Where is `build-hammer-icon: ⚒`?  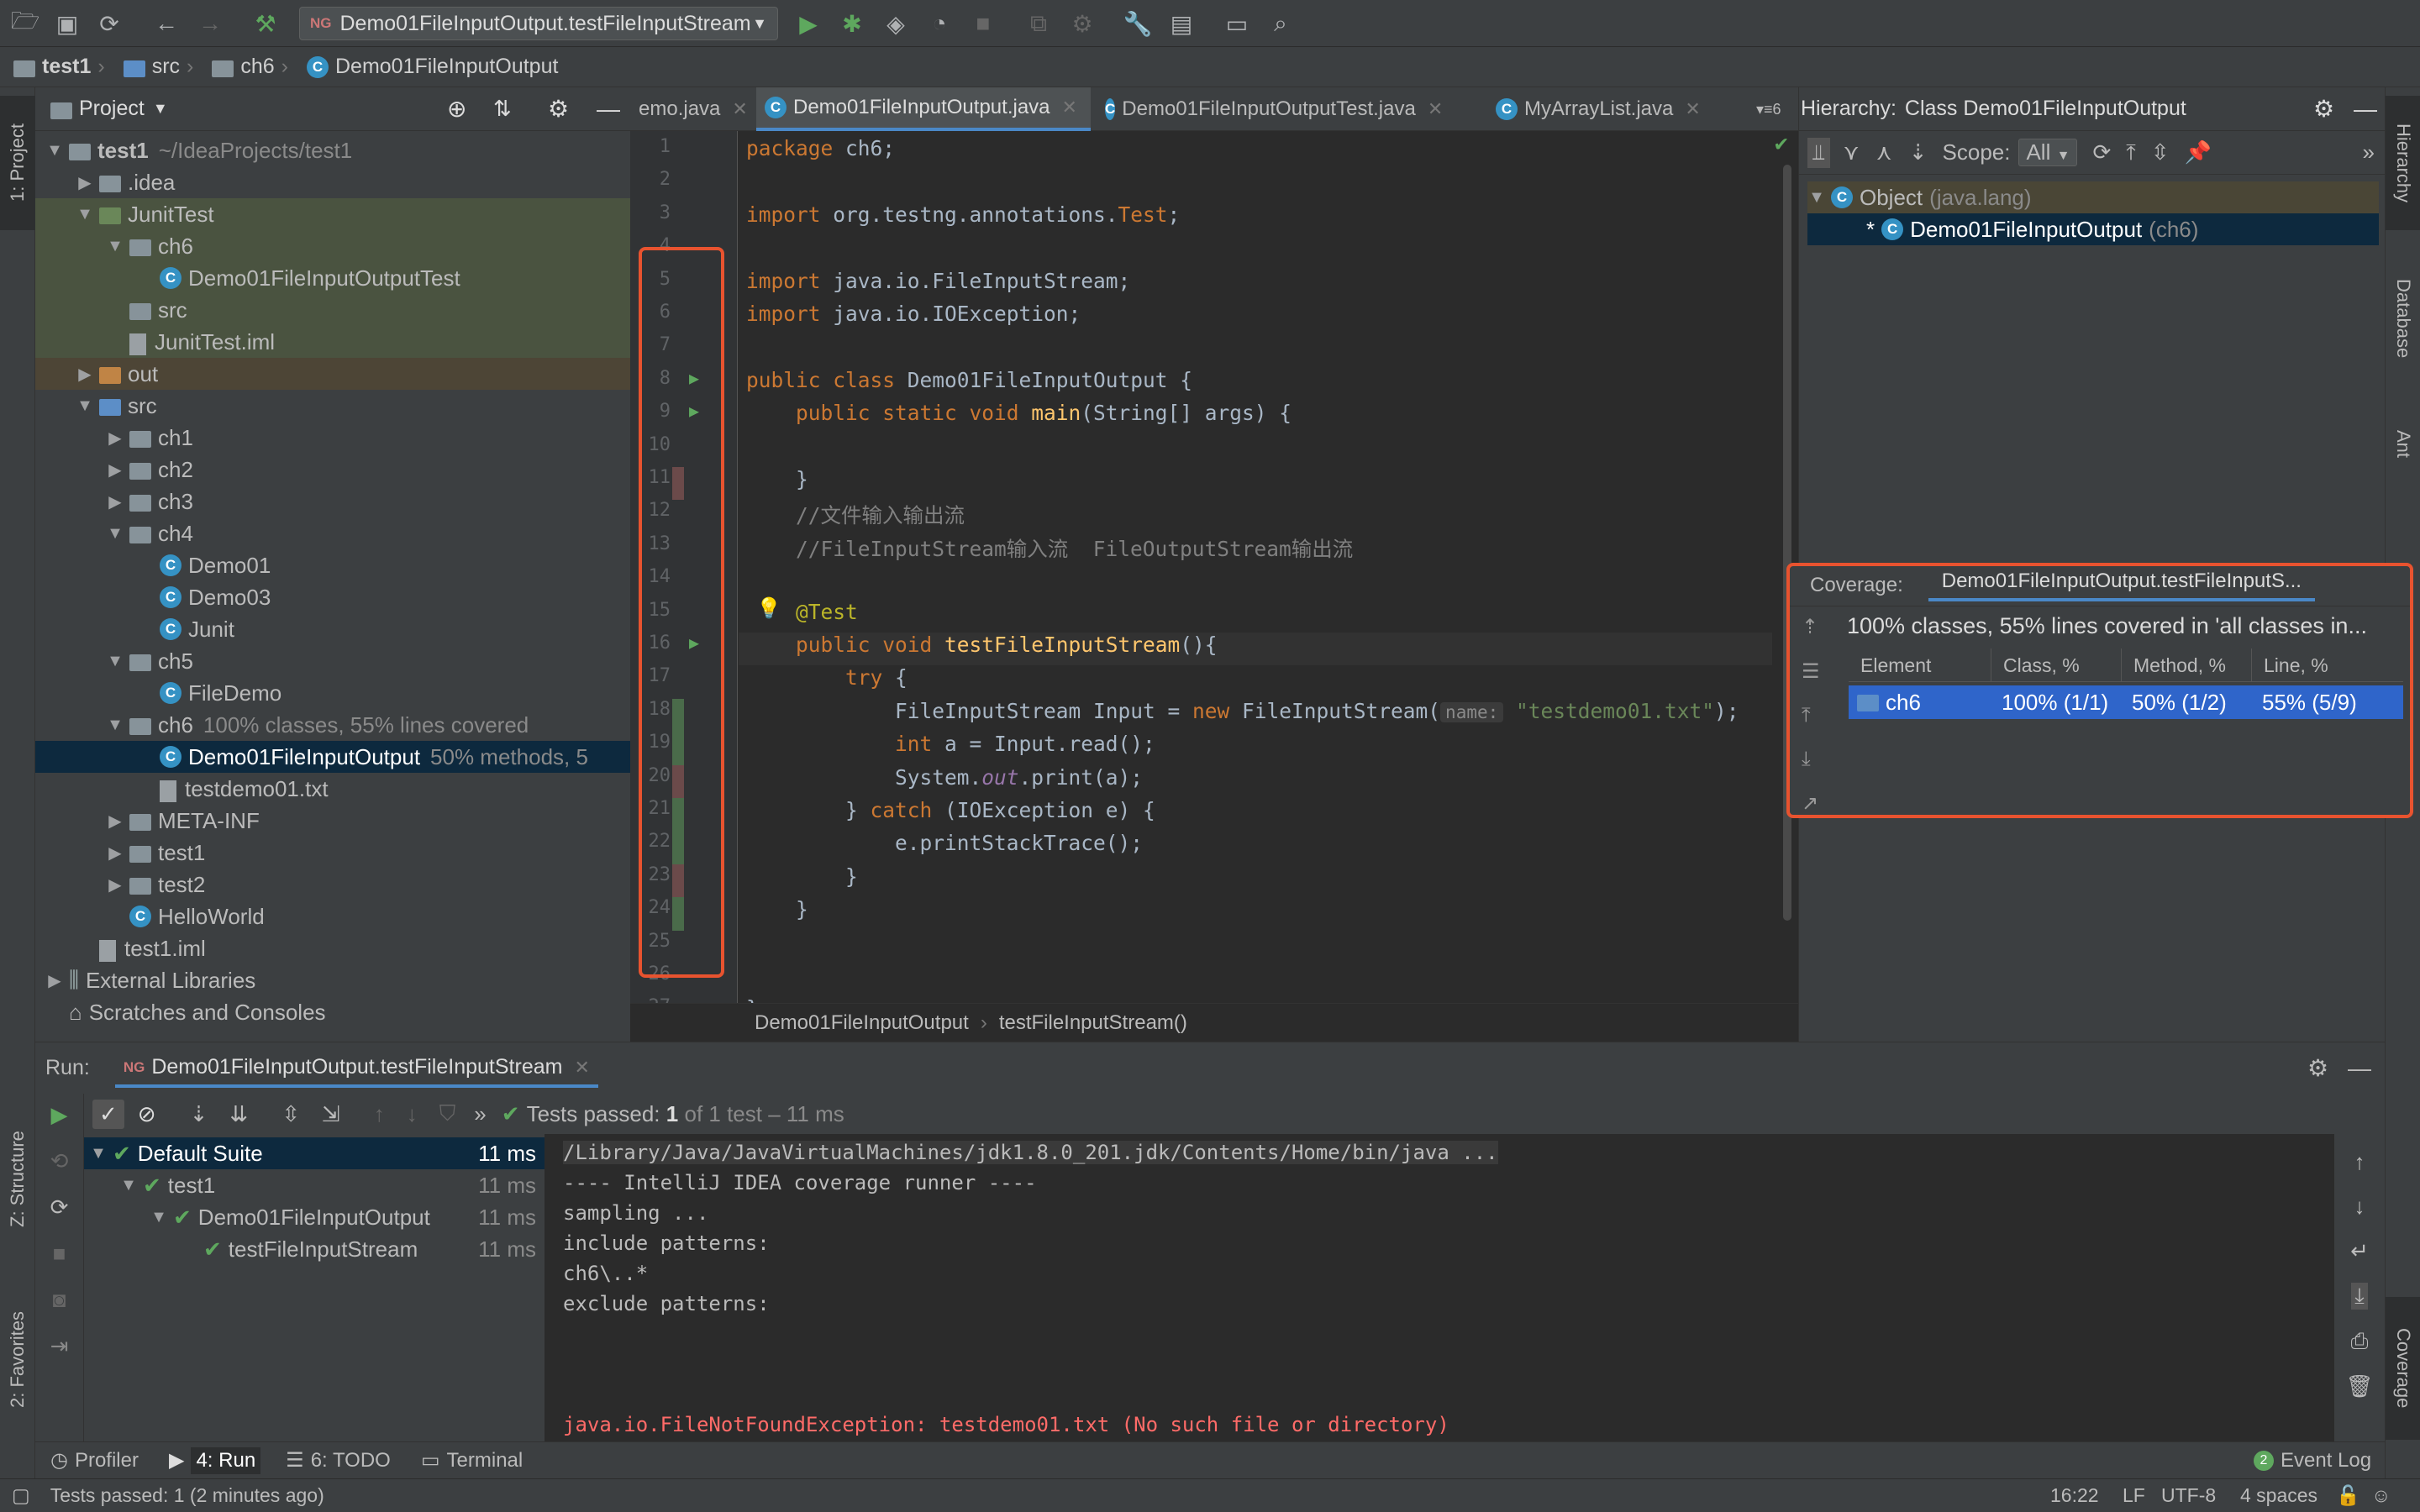
build-hammer-icon: ⚒ is located at coordinates (265, 23).